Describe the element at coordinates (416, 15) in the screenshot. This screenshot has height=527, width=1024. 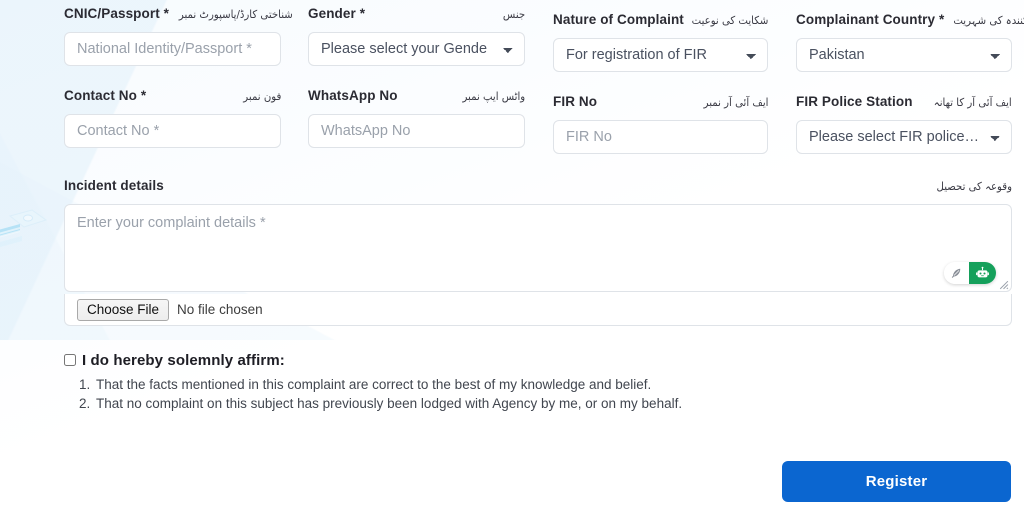
I see `field-label-row: Gender * جنس` at that location.